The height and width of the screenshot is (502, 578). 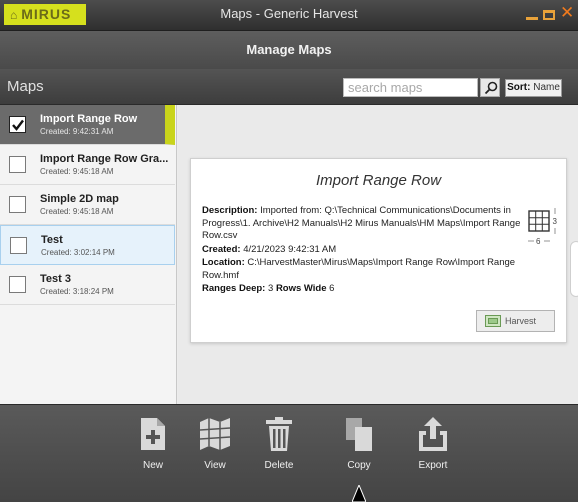 What do you see at coordinates (78, 252) in the screenshot?
I see `map-created: Created: 3:02:14 PM` at bounding box center [78, 252].